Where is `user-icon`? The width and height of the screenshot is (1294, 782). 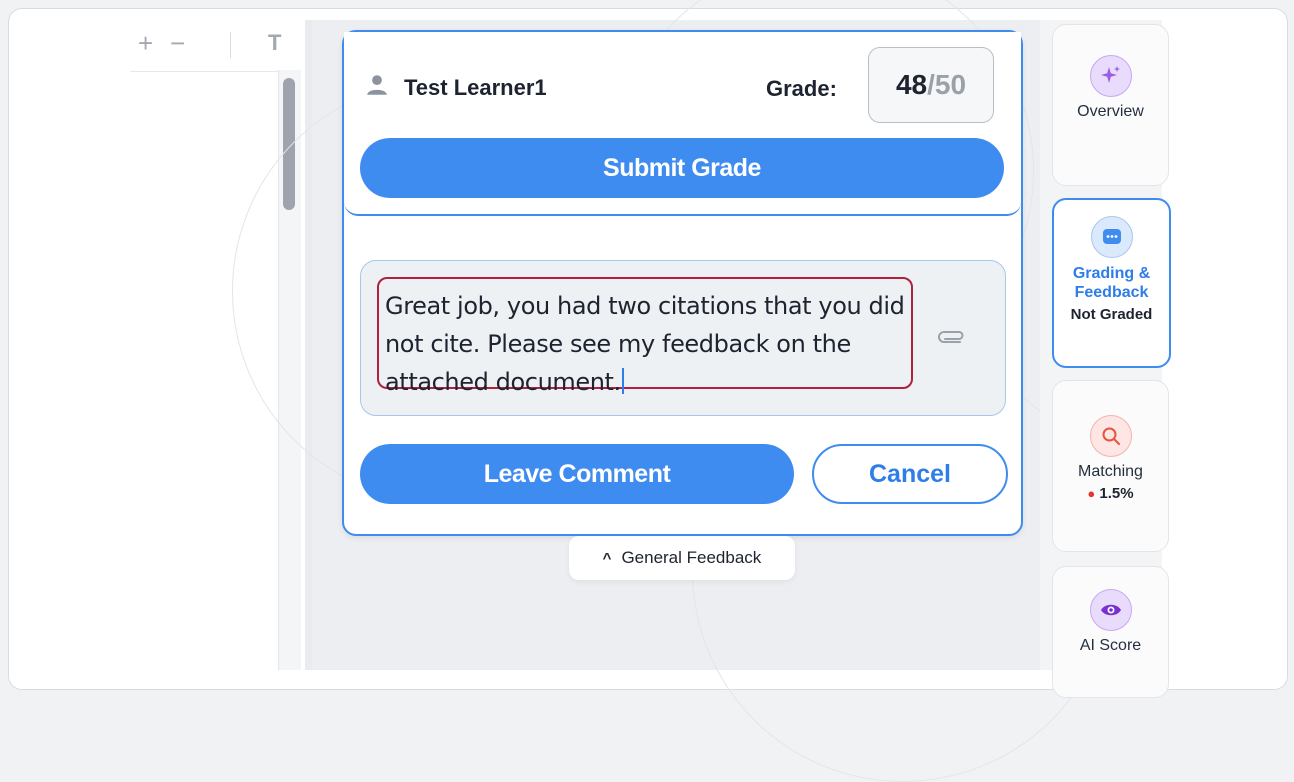
user-icon is located at coordinates (377, 87).